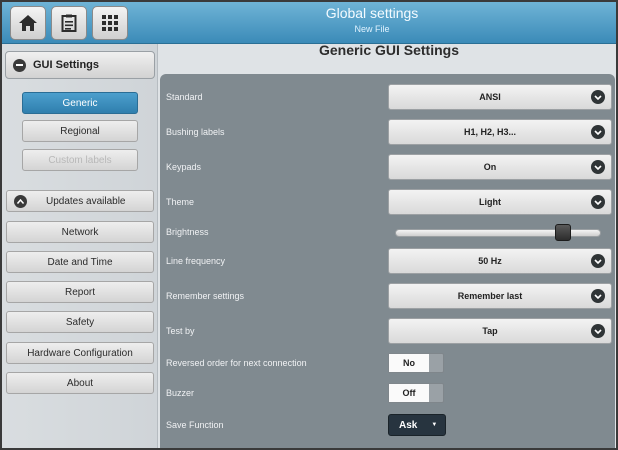 Image resolution: width=618 pixels, height=450 pixels. What do you see at coordinates (195, 425) in the screenshot?
I see `save-function-label: Save Function` at bounding box center [195, 425].